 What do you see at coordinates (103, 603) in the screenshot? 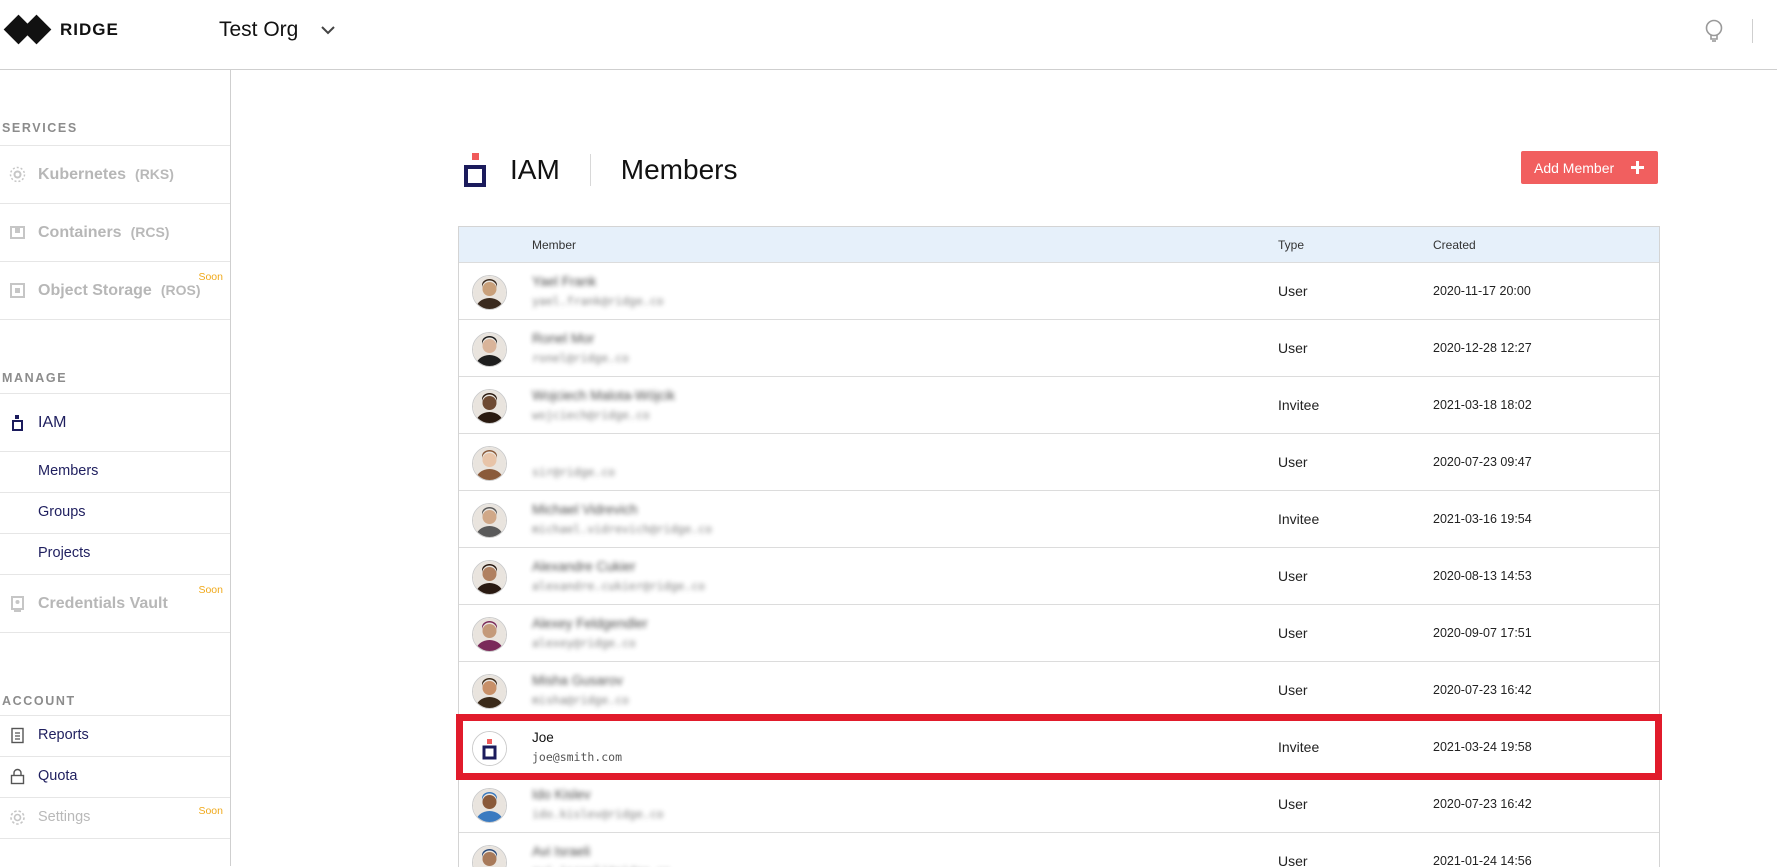
I see `sidebar-item-label: Credentials Vault` at bounding box center [103, 603].